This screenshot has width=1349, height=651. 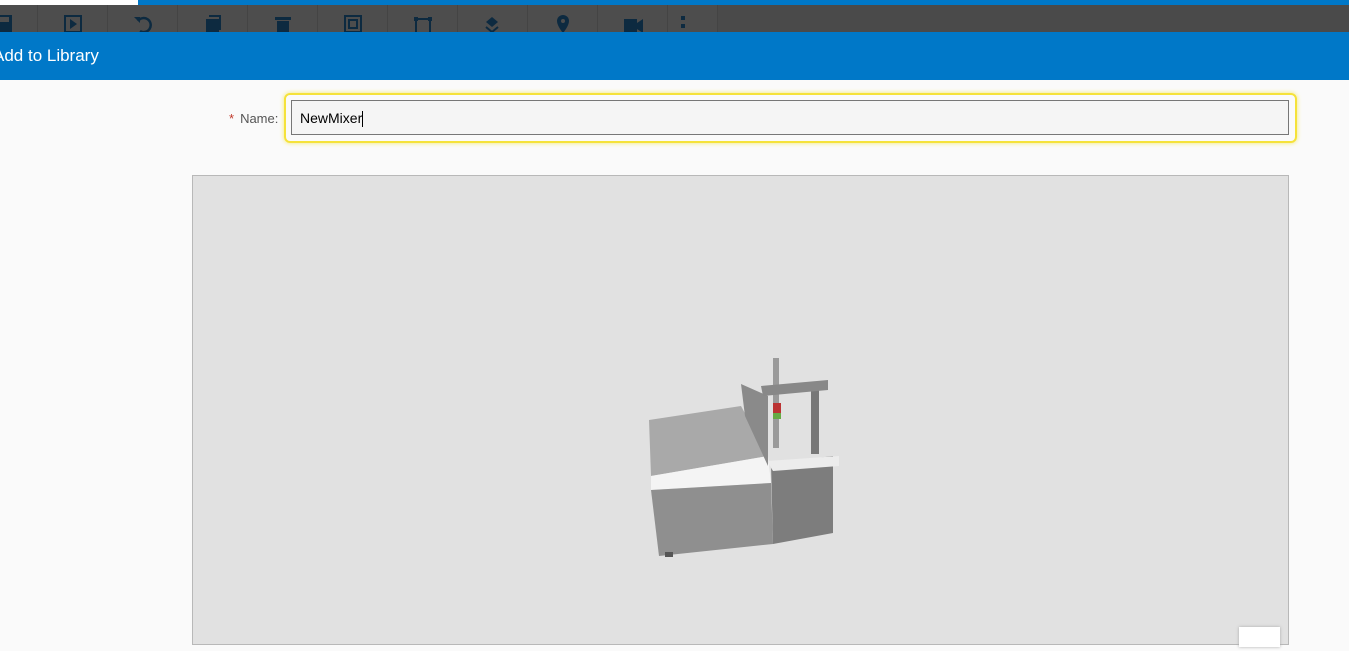 What do you see at coordinates (282, 24) in the screenshot?
I see `delete-icon` at bounding box center [282, 24].